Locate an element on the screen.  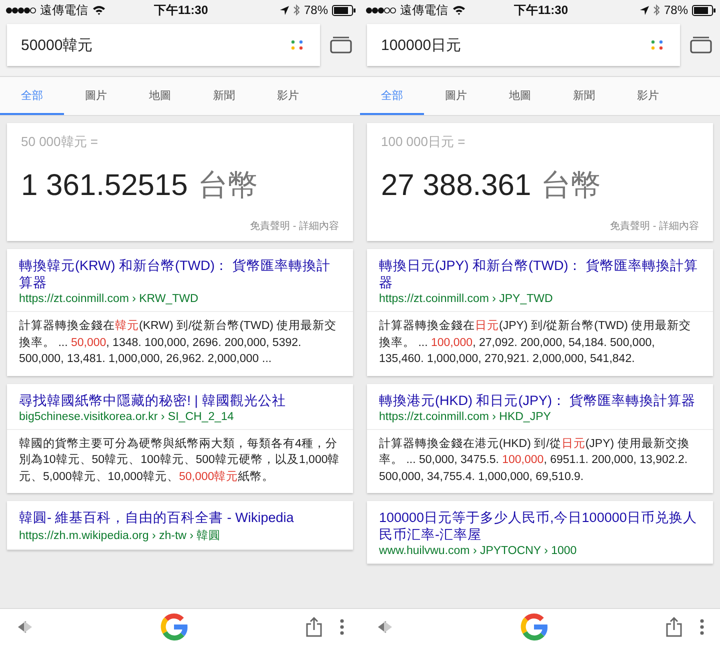
result-title-link: 100000日元等于多少人民币,今日100000日币兑换人民币汇率-汇率屋 is located at coordinates (540, 526).